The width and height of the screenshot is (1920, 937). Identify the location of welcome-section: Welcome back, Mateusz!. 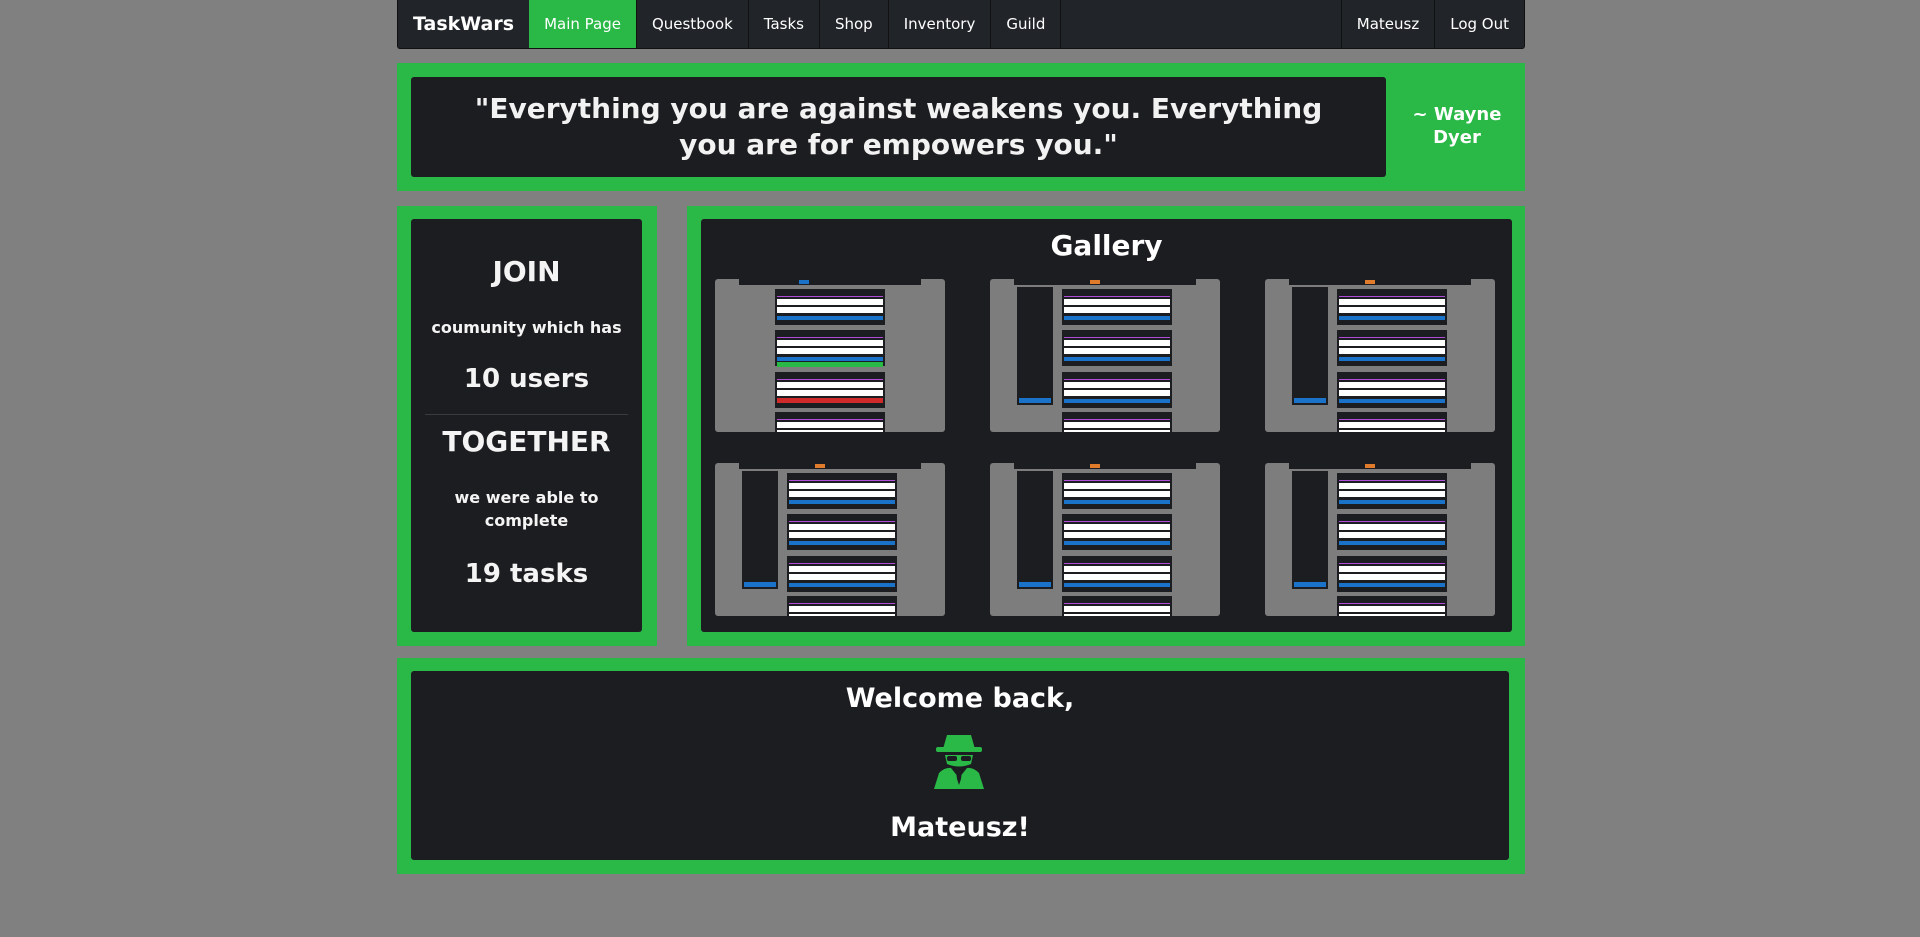
(961, 766).